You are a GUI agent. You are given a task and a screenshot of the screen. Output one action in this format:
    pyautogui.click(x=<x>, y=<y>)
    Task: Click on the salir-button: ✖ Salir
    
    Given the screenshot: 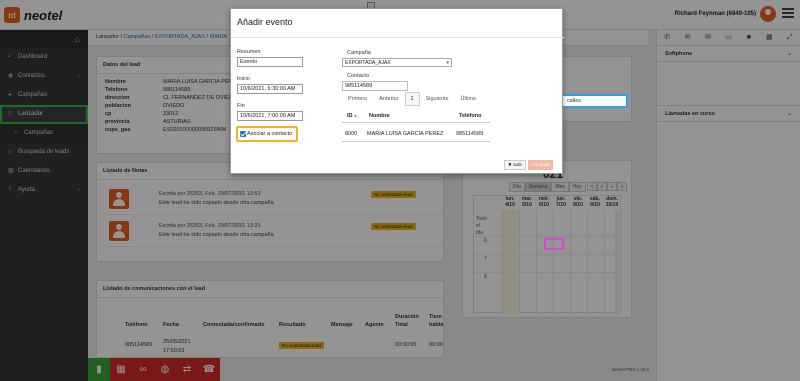 What is the action you would take?
    pyautogui.click(x=515, y=165)
    